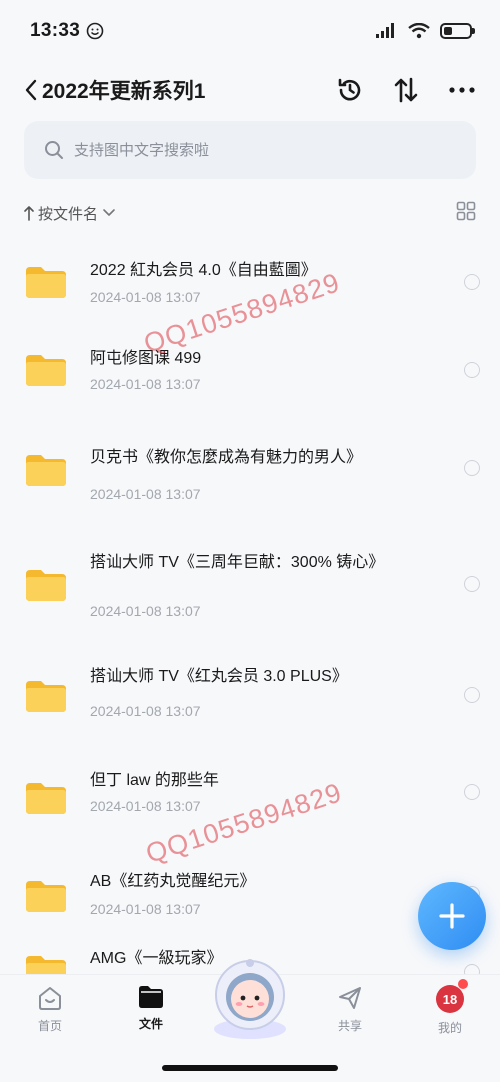 The image size is (500, 1082). I want to click on status-indicators, so click(425, 31).